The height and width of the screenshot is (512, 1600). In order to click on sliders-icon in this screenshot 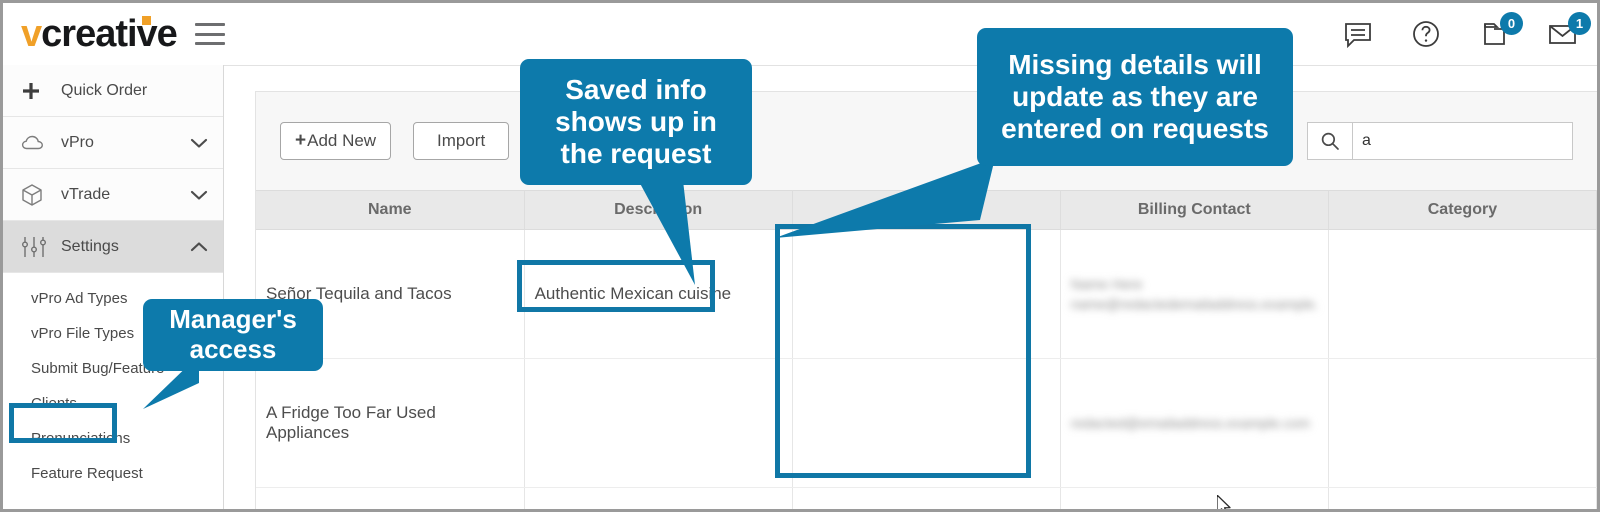, I will do `click(37, 247)`.